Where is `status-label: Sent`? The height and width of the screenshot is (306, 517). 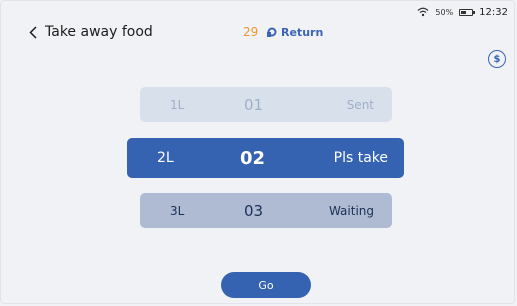
status-label: Sent is located at coordinates (360, 104).